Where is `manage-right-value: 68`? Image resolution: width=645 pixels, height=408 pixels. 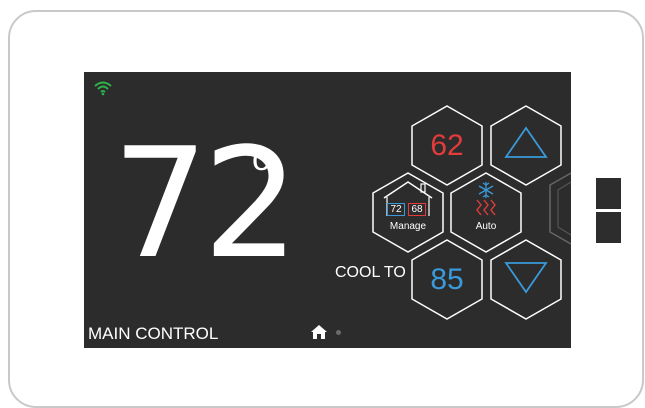 manage-right-value: 68 is located at coordinates (417, 209).